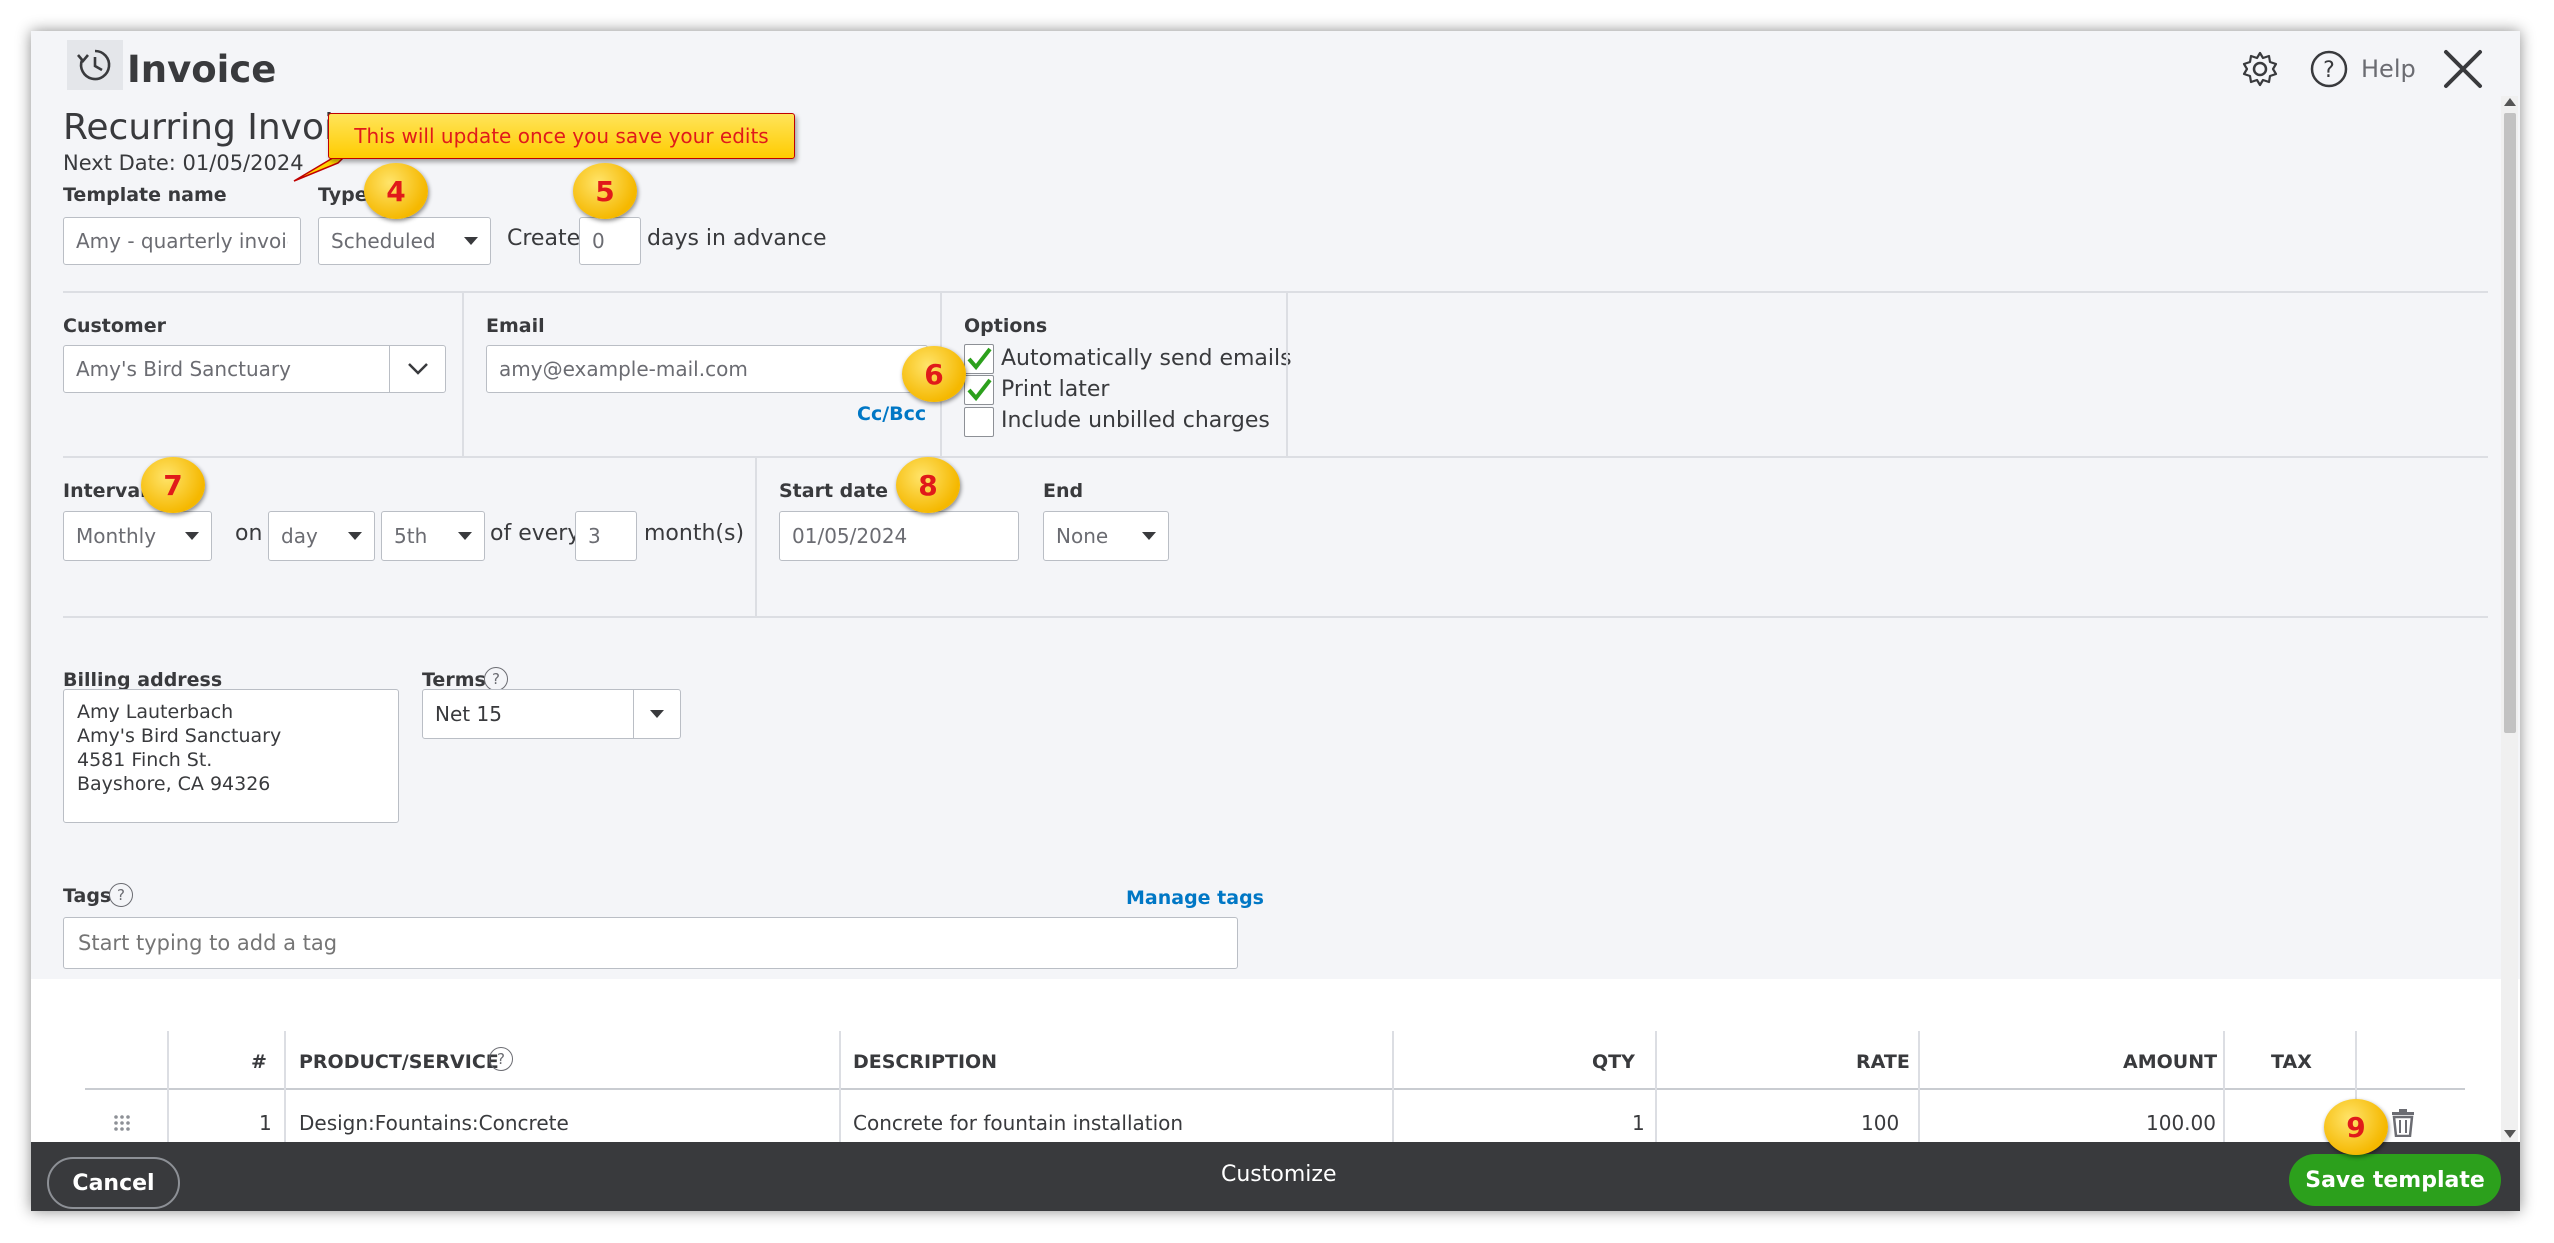 This screenshot has width=2554, height=1243. I want to click on col-header-tax: TAX, so click(2291, 1062).